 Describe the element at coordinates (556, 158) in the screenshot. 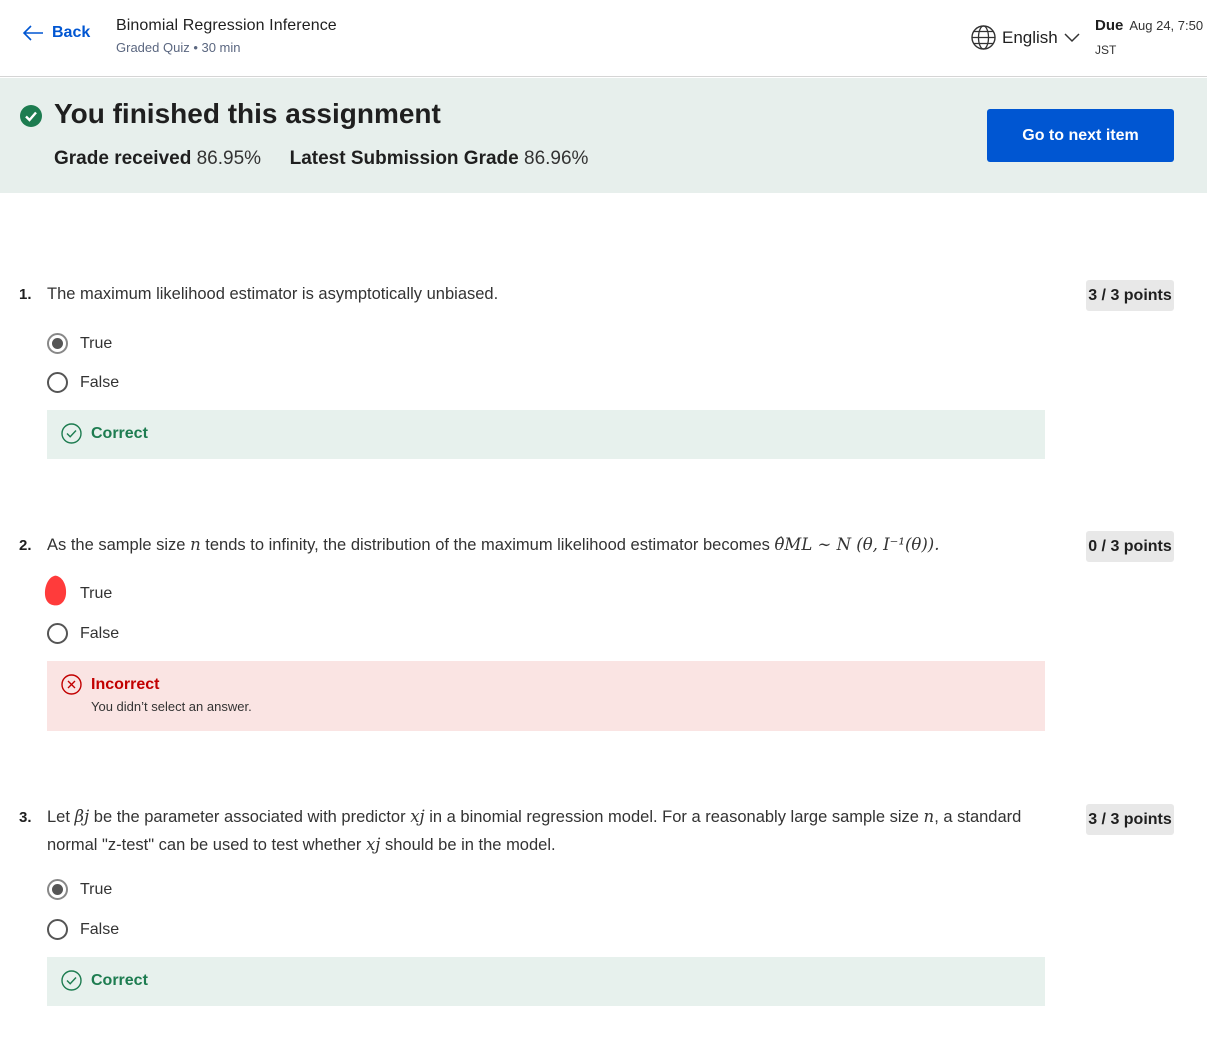

I see `latest-grade-value: 86.96%` at that location.